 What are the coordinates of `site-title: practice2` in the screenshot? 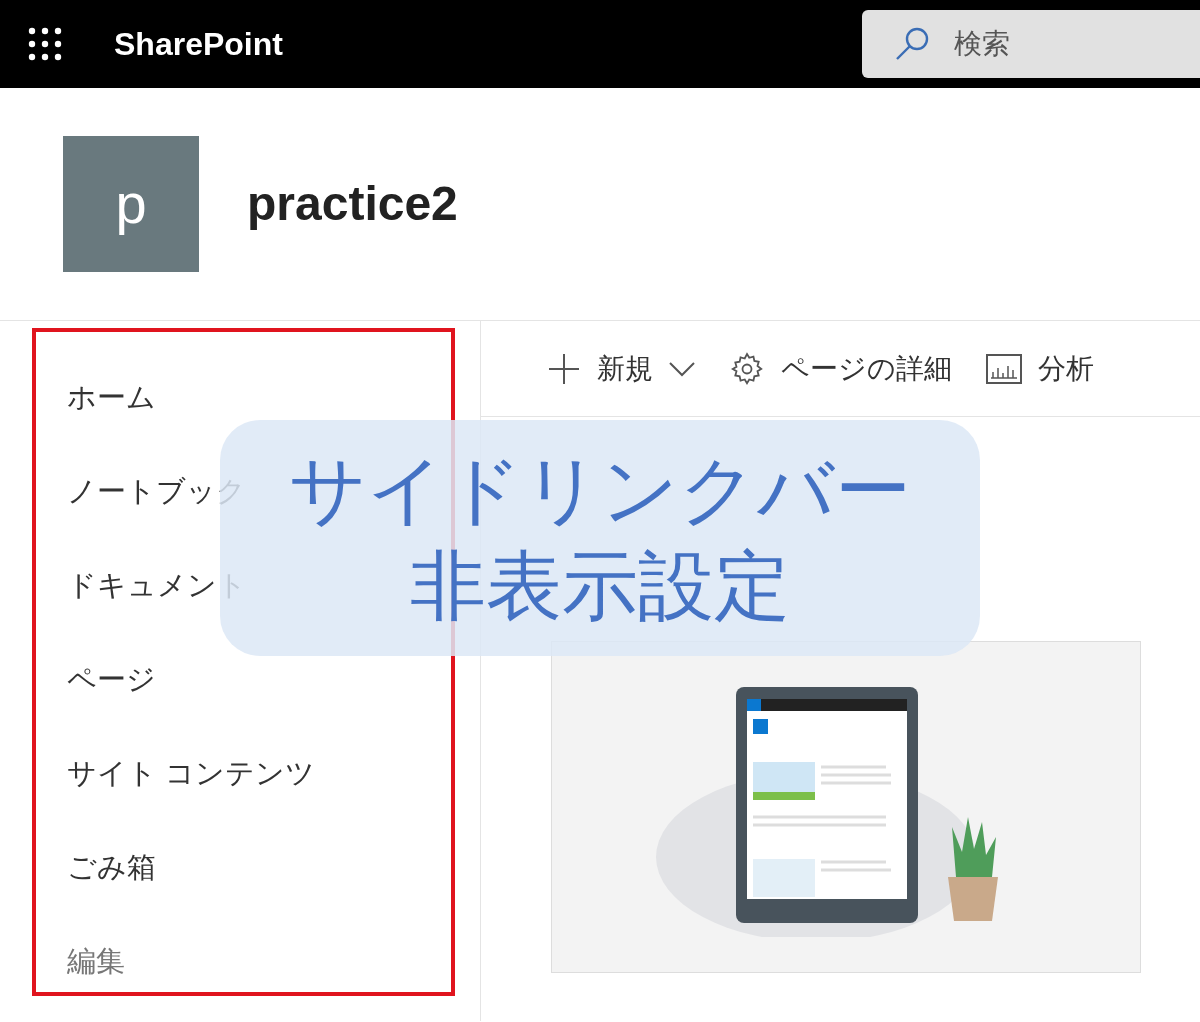 It's located at (352, 204).